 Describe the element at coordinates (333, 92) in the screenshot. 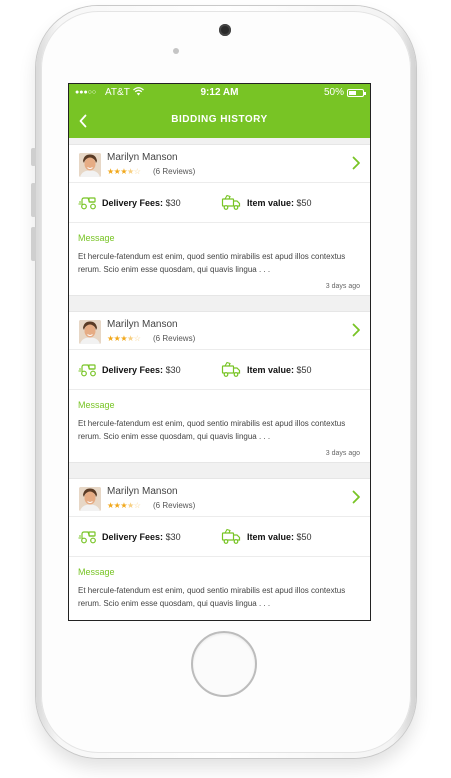

I see `battery-percent: 50%` at that location.